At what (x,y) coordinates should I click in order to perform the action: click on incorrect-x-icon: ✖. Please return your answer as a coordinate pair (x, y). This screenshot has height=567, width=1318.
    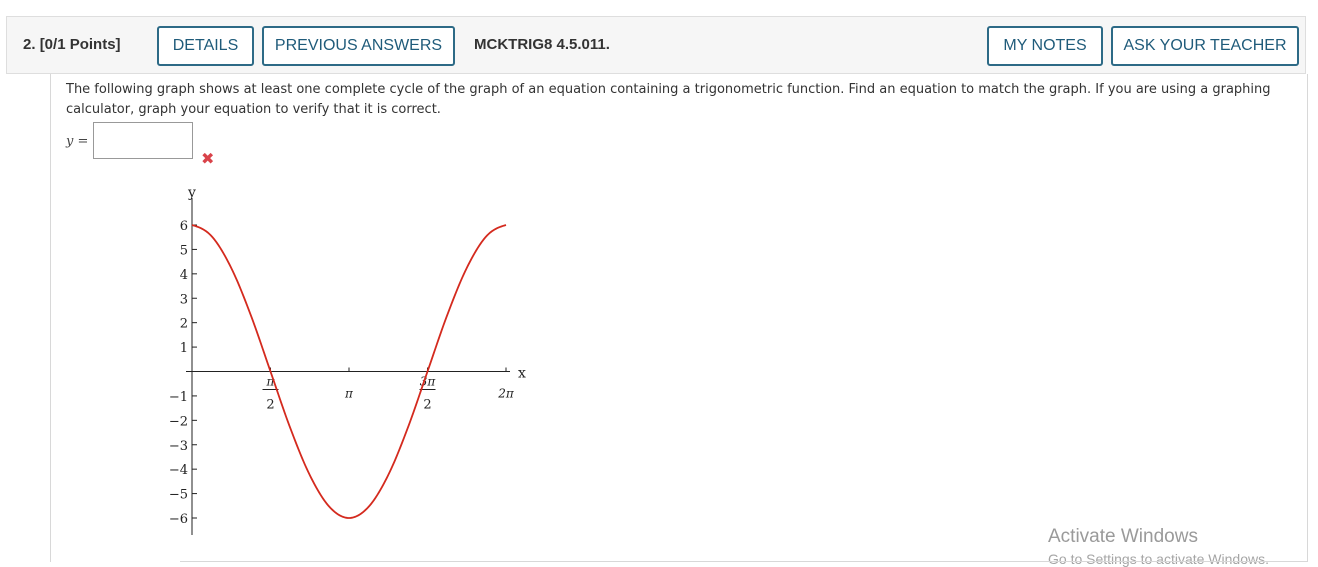
    Looking at the image, I should click on (208, 158).